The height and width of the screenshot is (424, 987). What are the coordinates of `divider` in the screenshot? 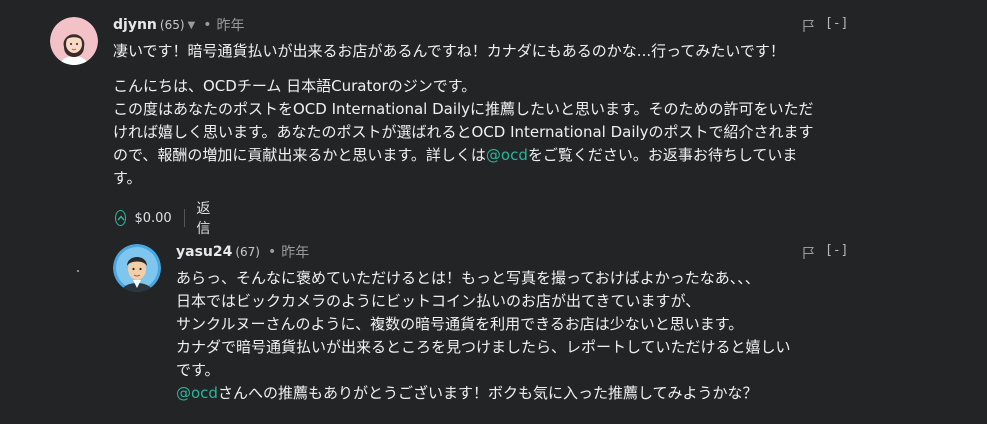 It's located at (184, 218).